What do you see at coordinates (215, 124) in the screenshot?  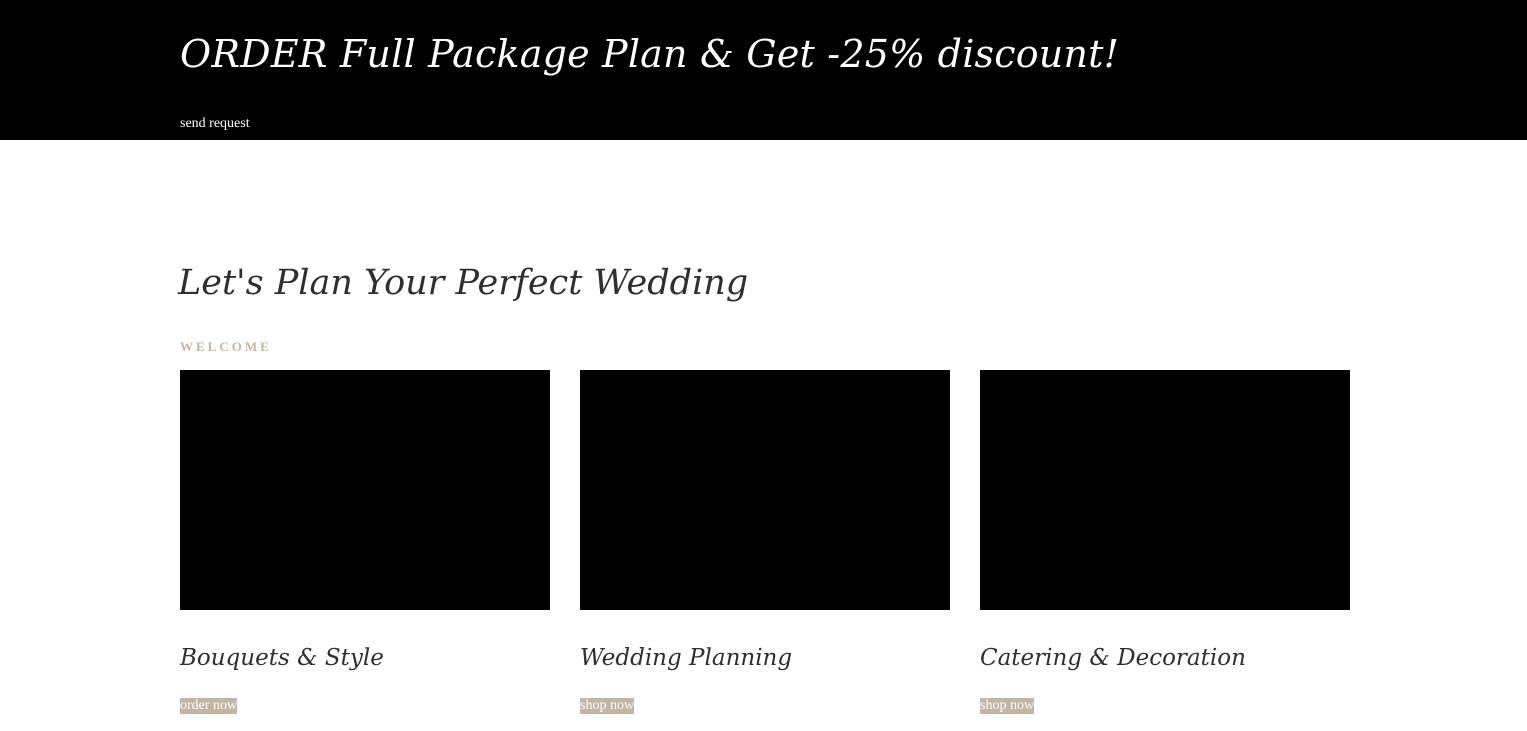 I see `send-request-link: send request` at bounding box center [215, 124].